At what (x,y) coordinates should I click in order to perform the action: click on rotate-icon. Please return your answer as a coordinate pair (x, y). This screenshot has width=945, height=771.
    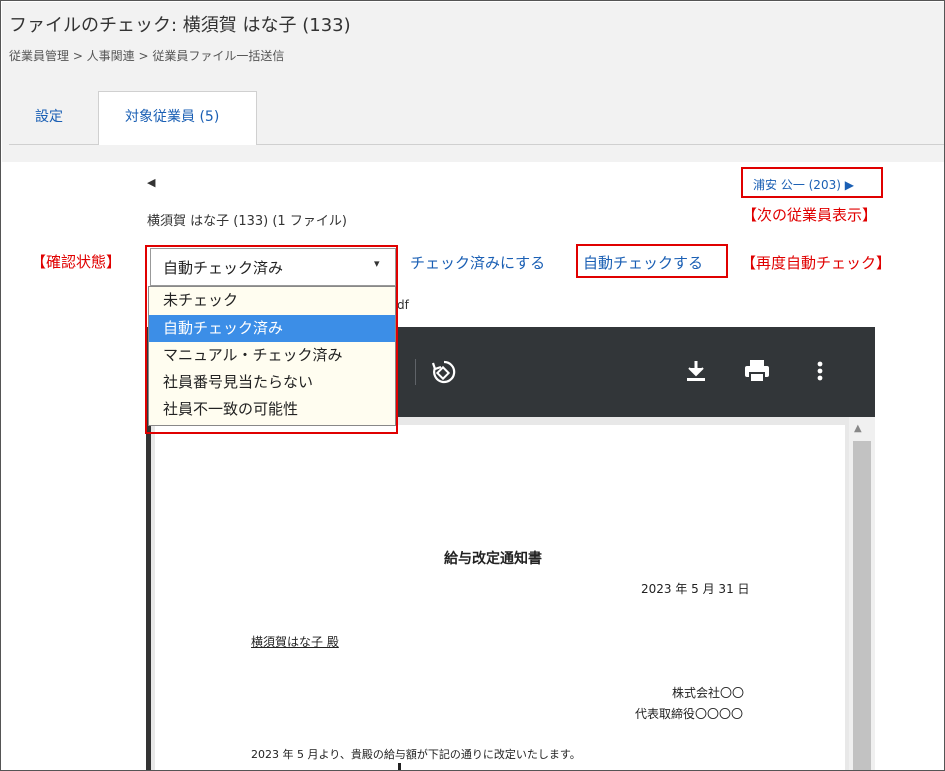
    Looking at the image, I should click on (444, 372).